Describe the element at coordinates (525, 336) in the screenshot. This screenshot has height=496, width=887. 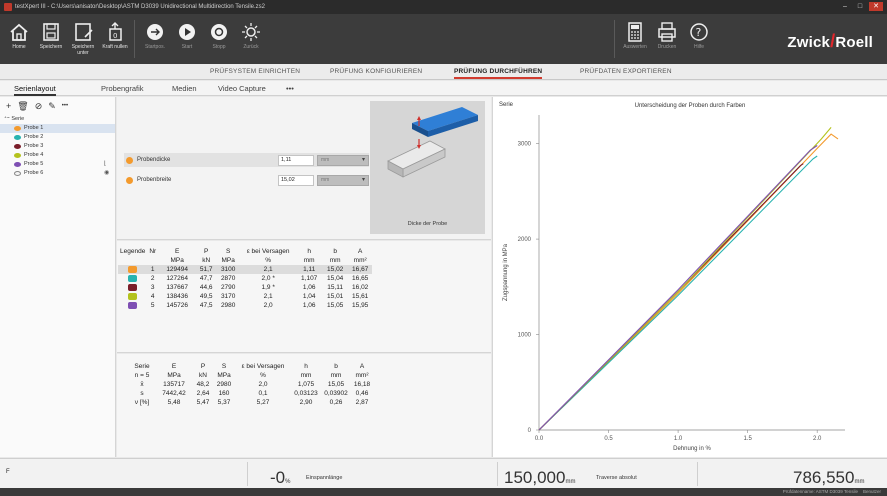
I see `y-tick-label: 1000` at that location.